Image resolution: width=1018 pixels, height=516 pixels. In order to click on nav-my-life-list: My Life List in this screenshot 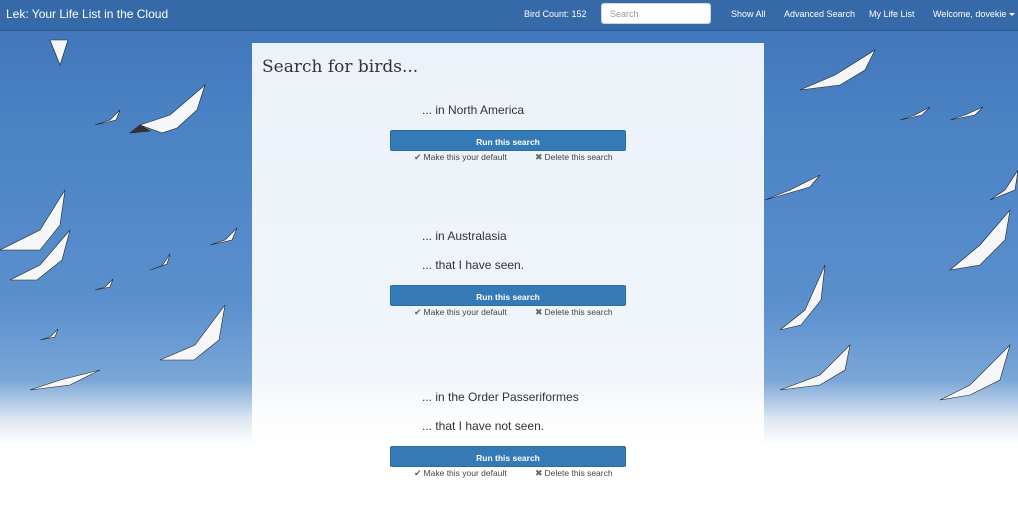, I will do `click(892, 14)`.